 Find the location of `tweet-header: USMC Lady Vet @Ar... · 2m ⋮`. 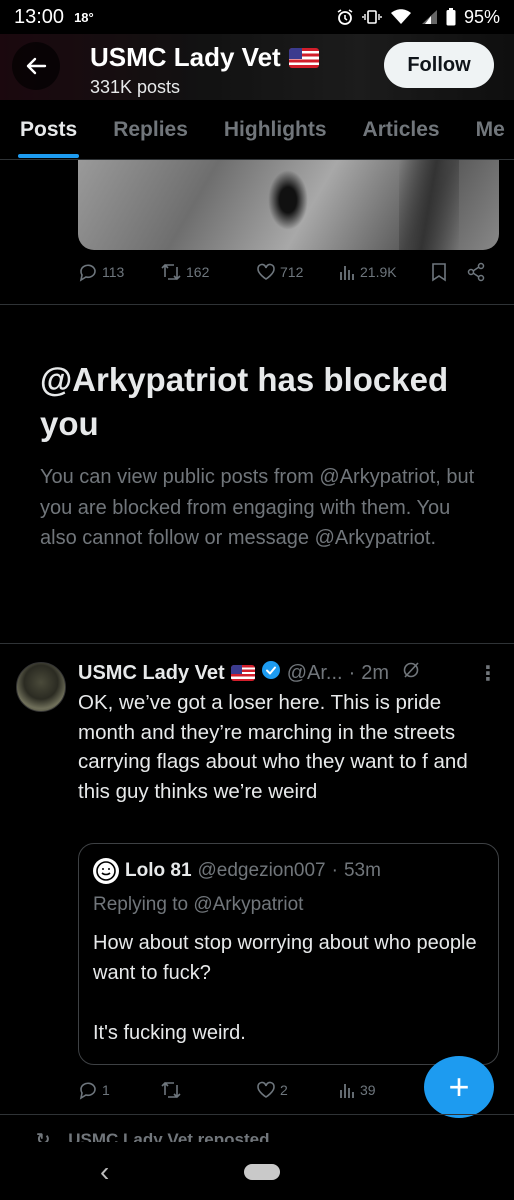

tweet-header: USMC Lady Vet @Ar... · 2m ⋮ is located at coordinates (288, 673).